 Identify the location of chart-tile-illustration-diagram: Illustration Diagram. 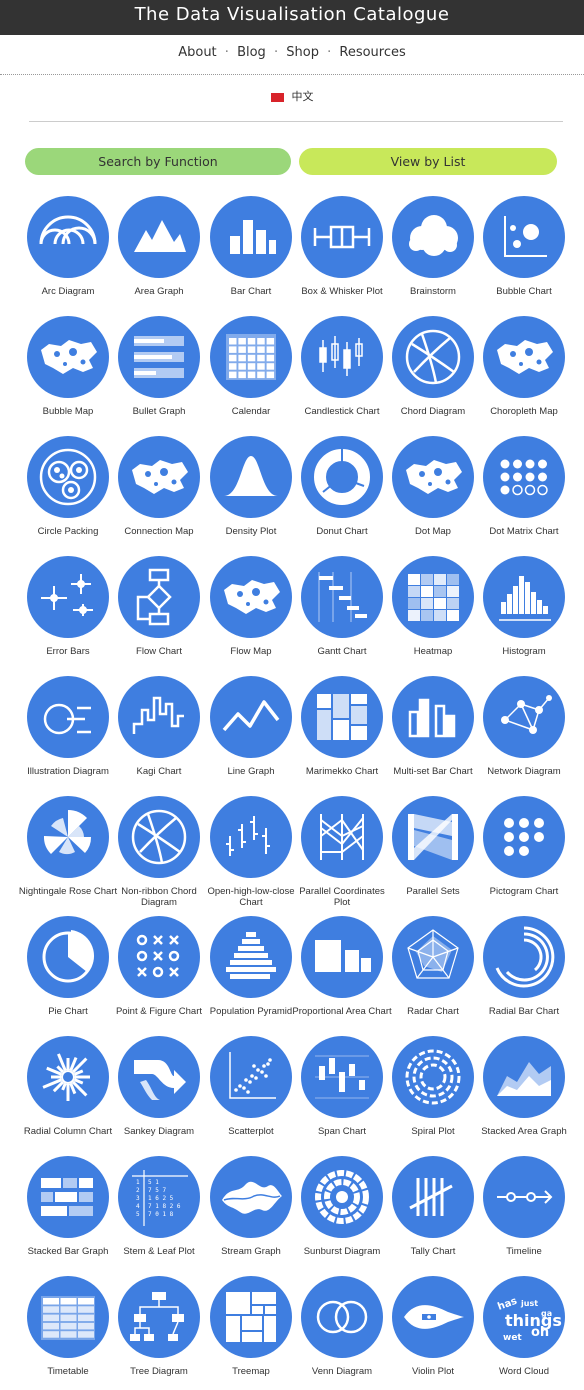
(68, 731).